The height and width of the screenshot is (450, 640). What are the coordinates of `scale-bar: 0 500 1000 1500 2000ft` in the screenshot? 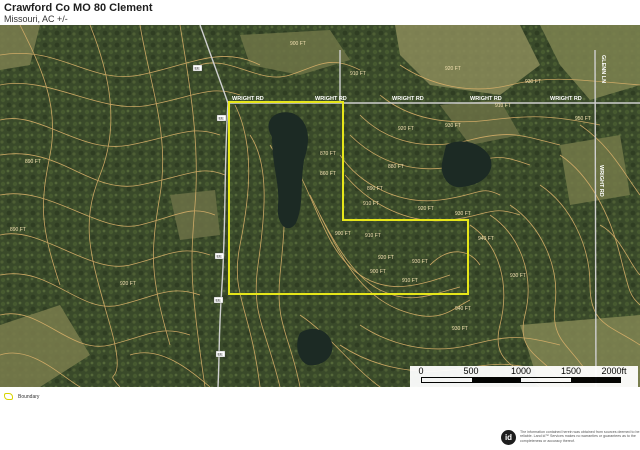 It's located at (524, 376).